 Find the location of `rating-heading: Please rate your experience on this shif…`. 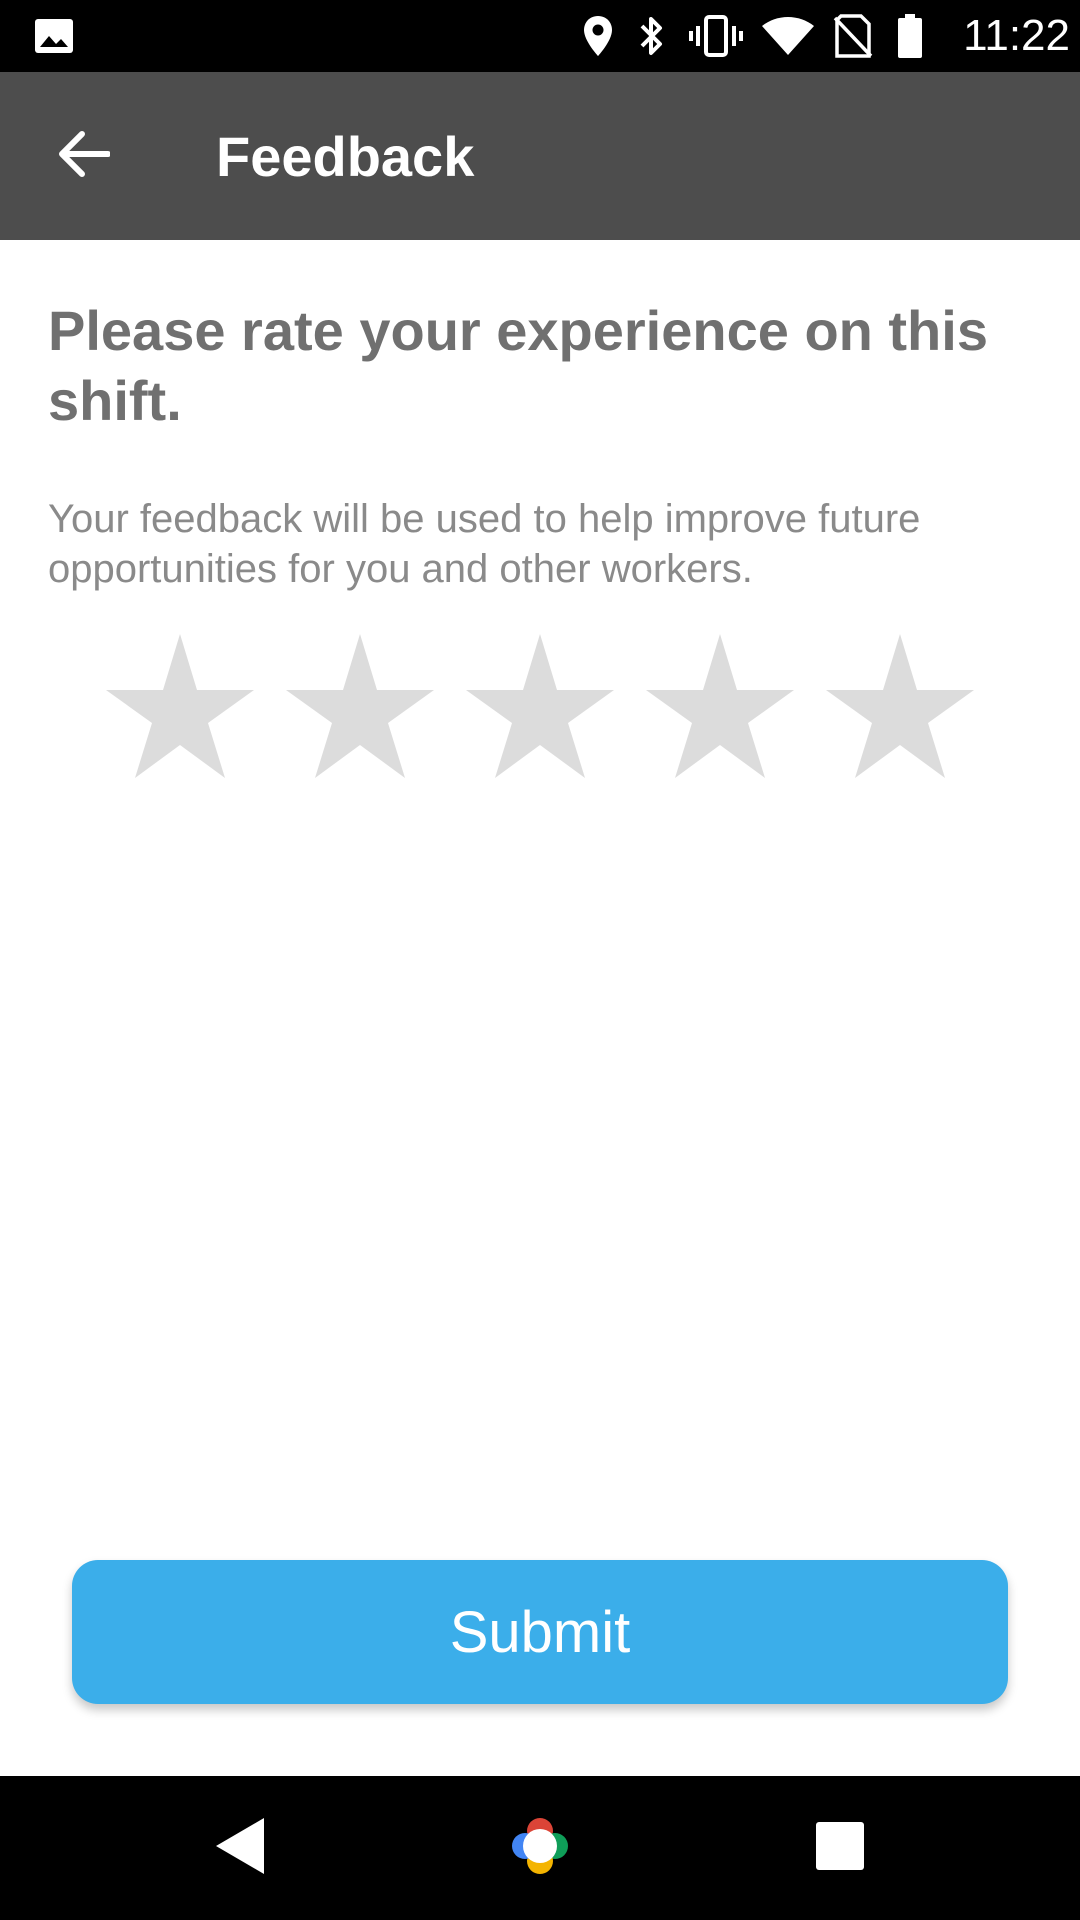

rating-heading: Please rate your experience on this shif… is located at coordinates (518, 365).